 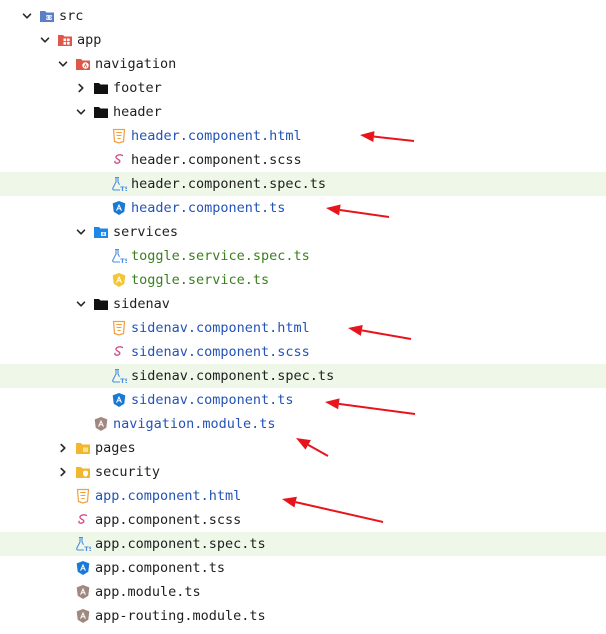 I want to click on tree-row: TS toggle.service.spec.ts, so click(x=303, y=256).